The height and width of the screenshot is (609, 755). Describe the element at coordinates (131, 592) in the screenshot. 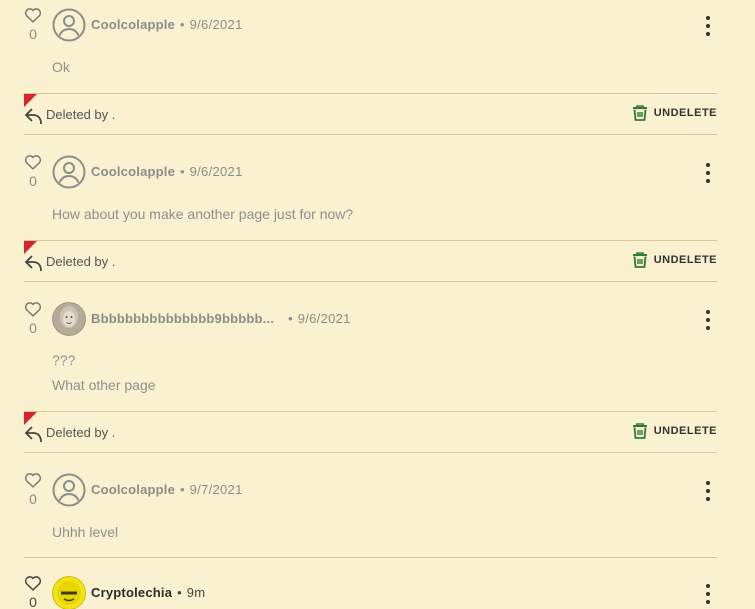

I see `author-name: Cryptolechia` at that location.